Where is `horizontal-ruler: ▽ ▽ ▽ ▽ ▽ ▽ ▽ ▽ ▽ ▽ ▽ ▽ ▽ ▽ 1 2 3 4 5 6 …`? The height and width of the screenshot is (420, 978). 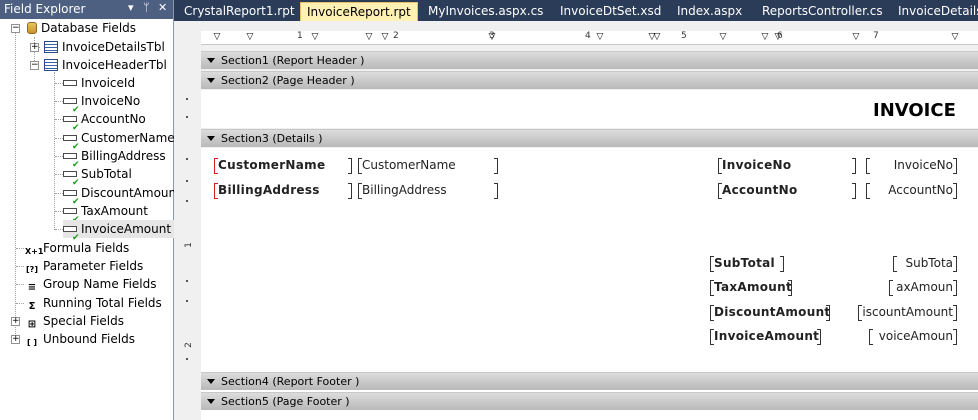 horizontal-ruler: ▽ ▽ ▽ ▽ ▽ ▽ ▽ ▽ ▽ ▽ ▽ ▽ ▽ ▽ 1 2 3 4 5 6 … is located at coordinates (589, 38).